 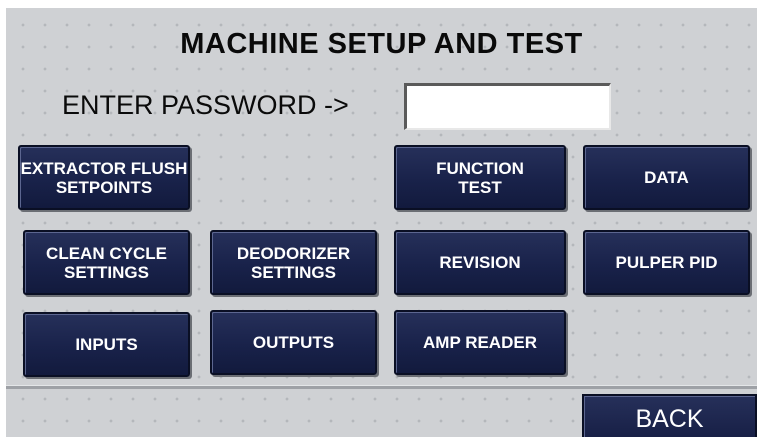 I want to click on footer-divider, so click(x=381, y=387).